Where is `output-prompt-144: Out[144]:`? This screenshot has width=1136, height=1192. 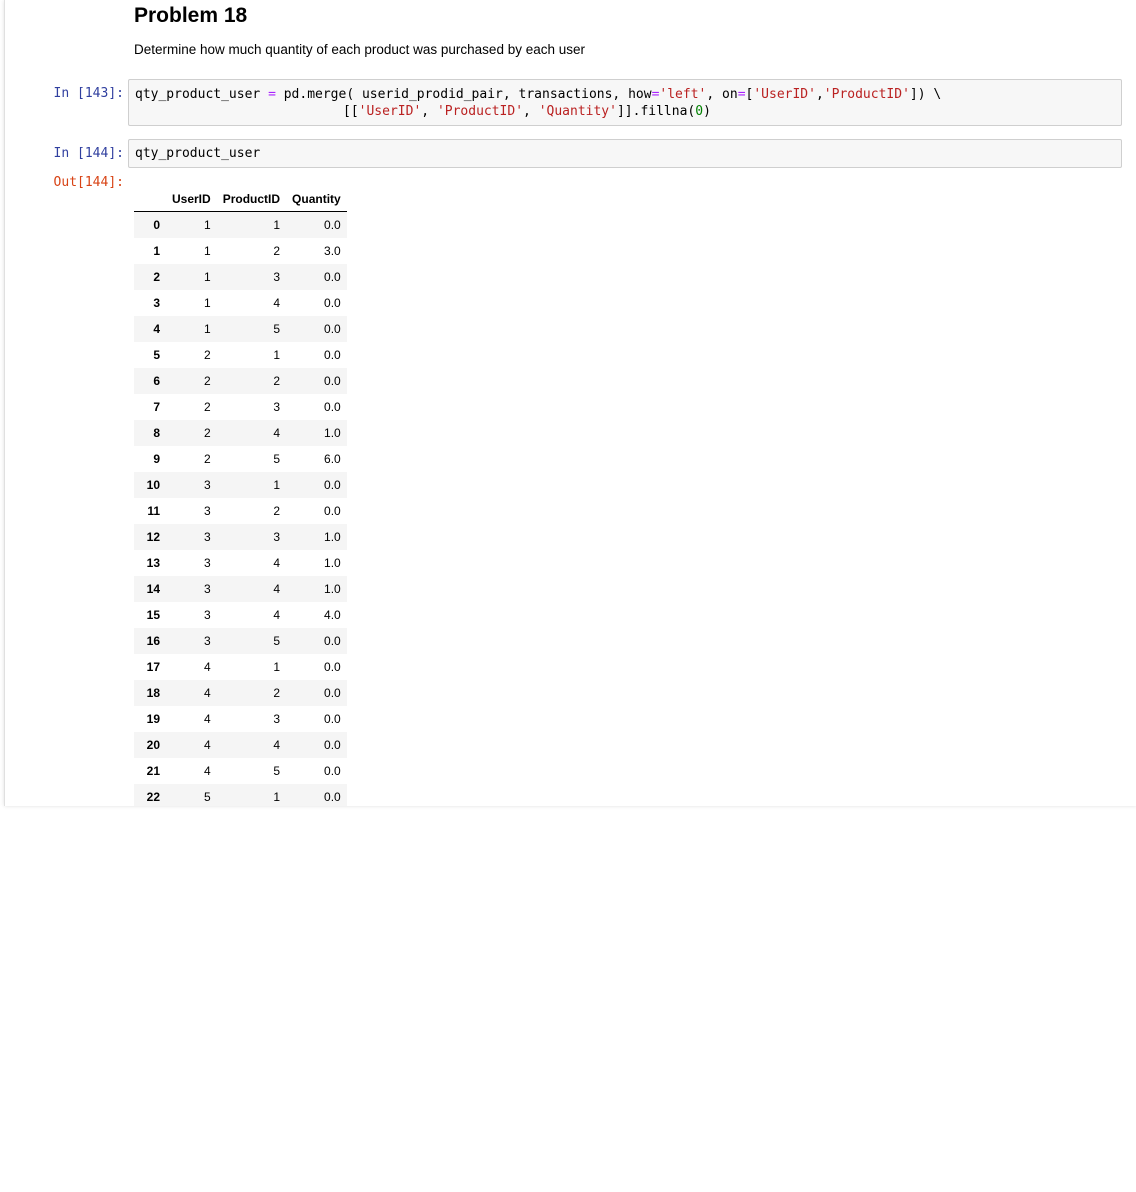
output-prompt-144: Out[144]: is located at coordinates (88, 182).